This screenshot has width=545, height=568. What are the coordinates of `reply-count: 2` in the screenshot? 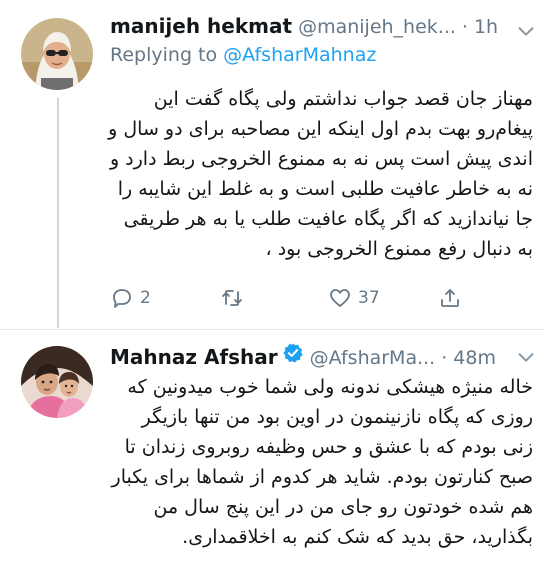 It's located at (145, 298).